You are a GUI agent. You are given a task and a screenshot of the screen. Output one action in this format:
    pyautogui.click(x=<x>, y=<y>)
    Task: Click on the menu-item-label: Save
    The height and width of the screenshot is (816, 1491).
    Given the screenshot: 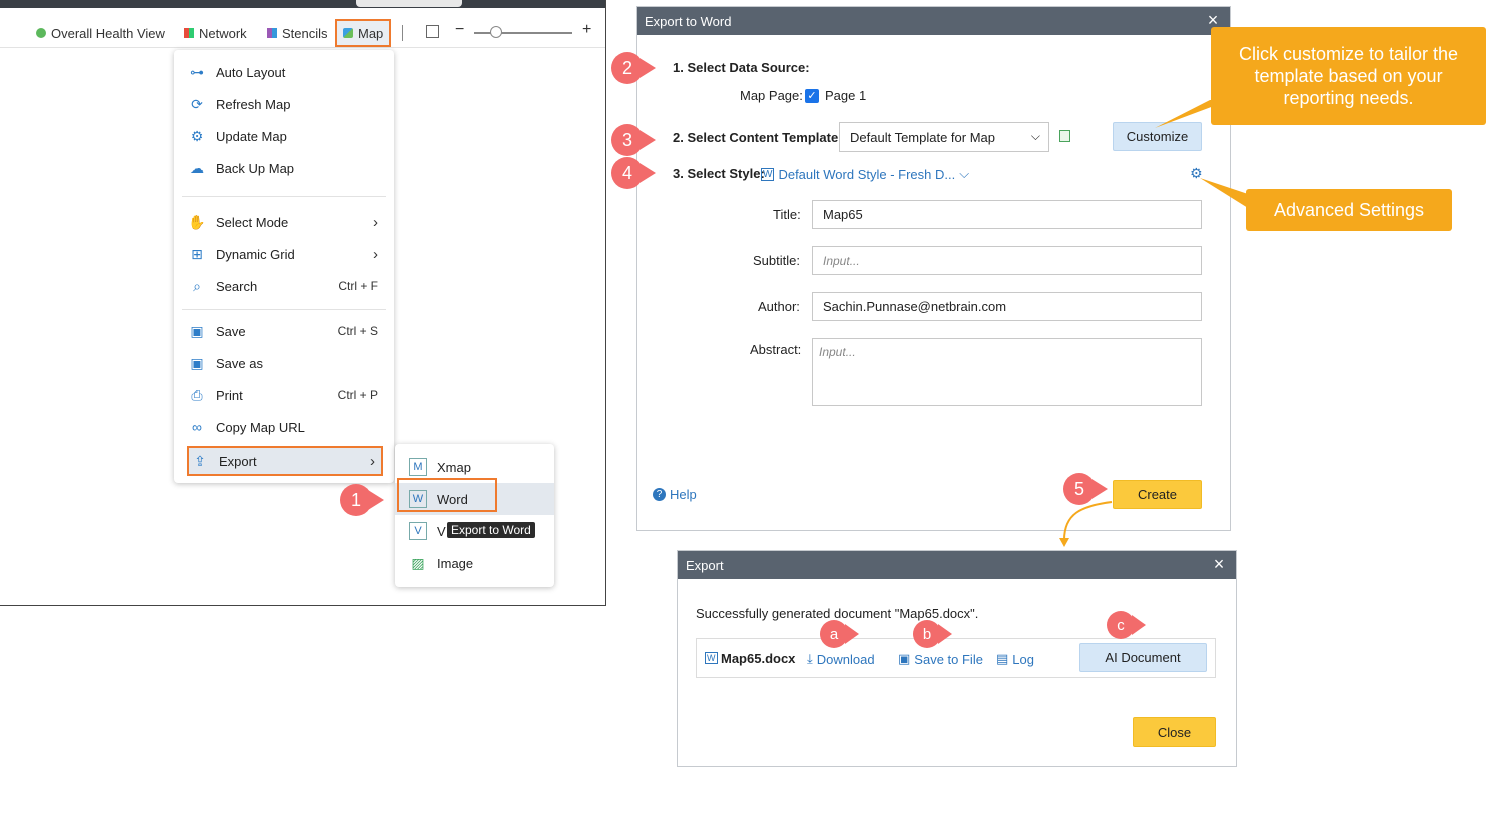 What is the action you would take?
    pyautogui.click(x=231, y=331)
    